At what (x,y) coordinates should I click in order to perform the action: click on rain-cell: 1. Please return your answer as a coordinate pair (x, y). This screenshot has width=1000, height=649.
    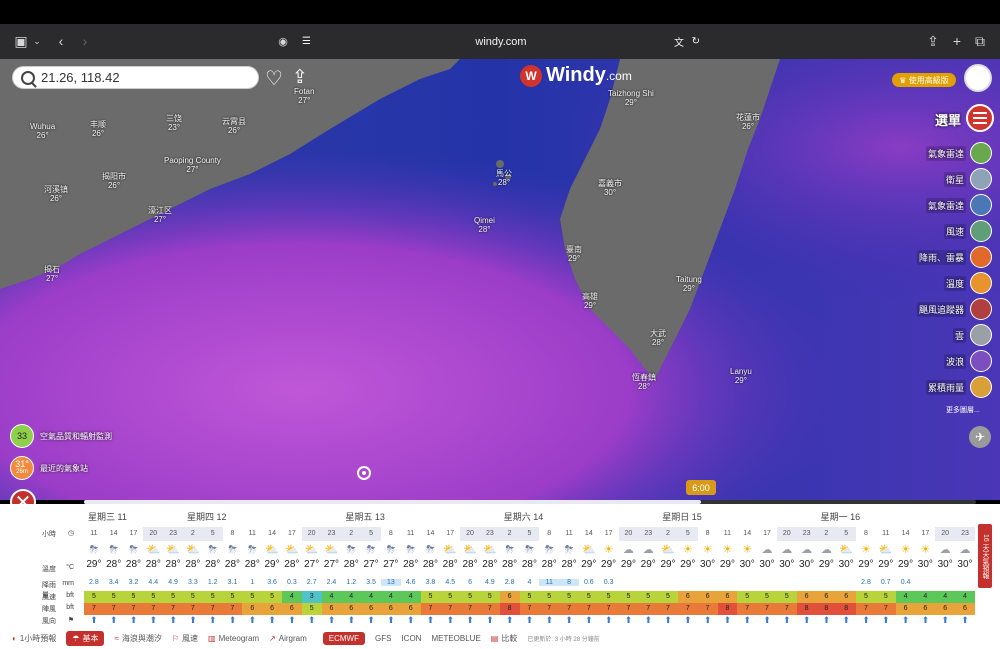
    Looking at the image, I should click on (252, 582).